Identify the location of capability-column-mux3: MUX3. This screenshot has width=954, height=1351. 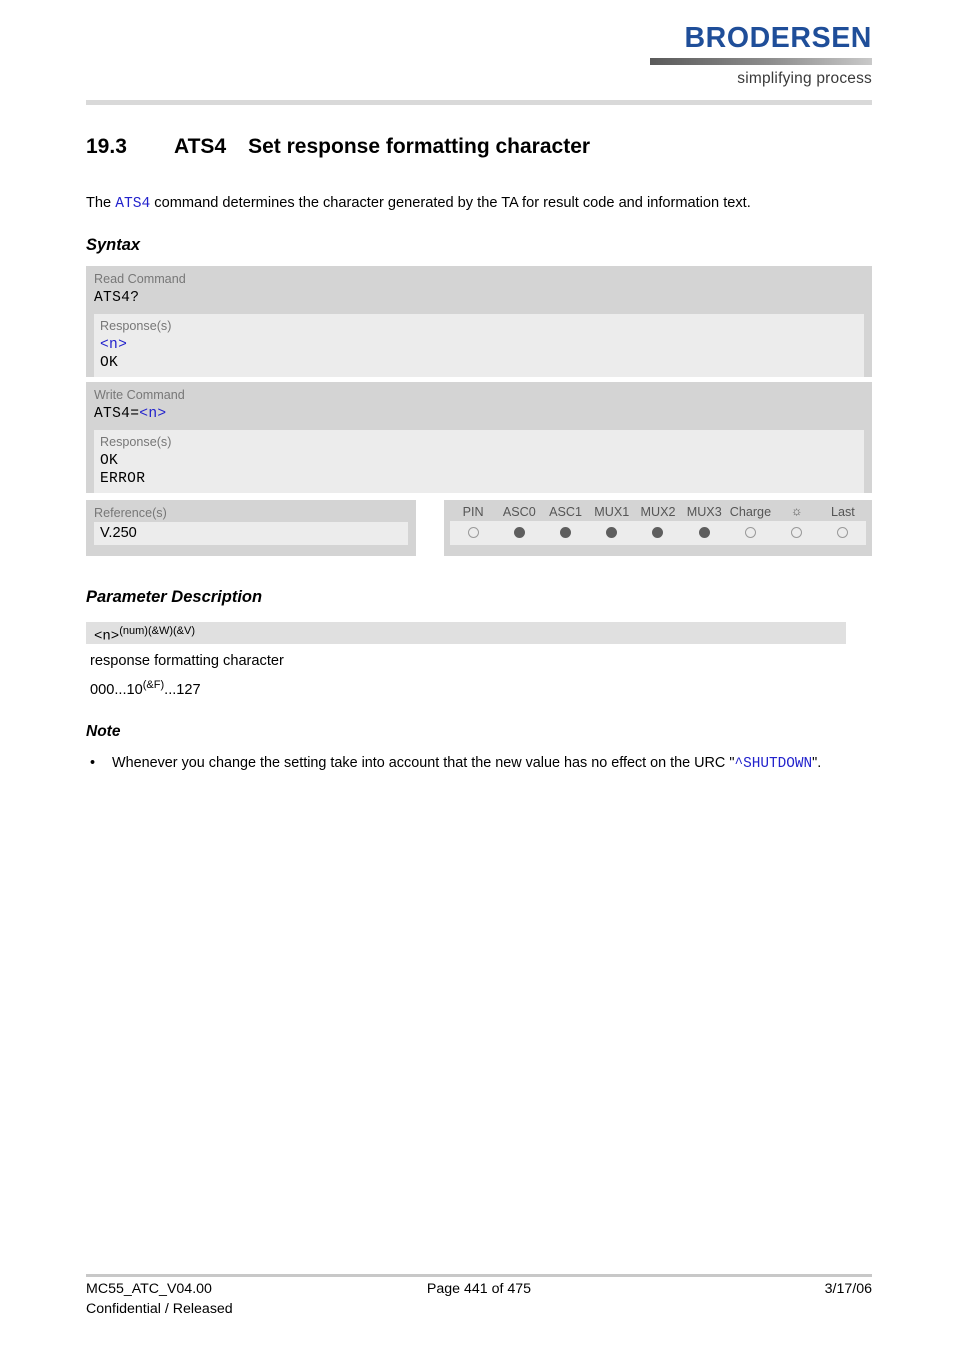
(704, 512).